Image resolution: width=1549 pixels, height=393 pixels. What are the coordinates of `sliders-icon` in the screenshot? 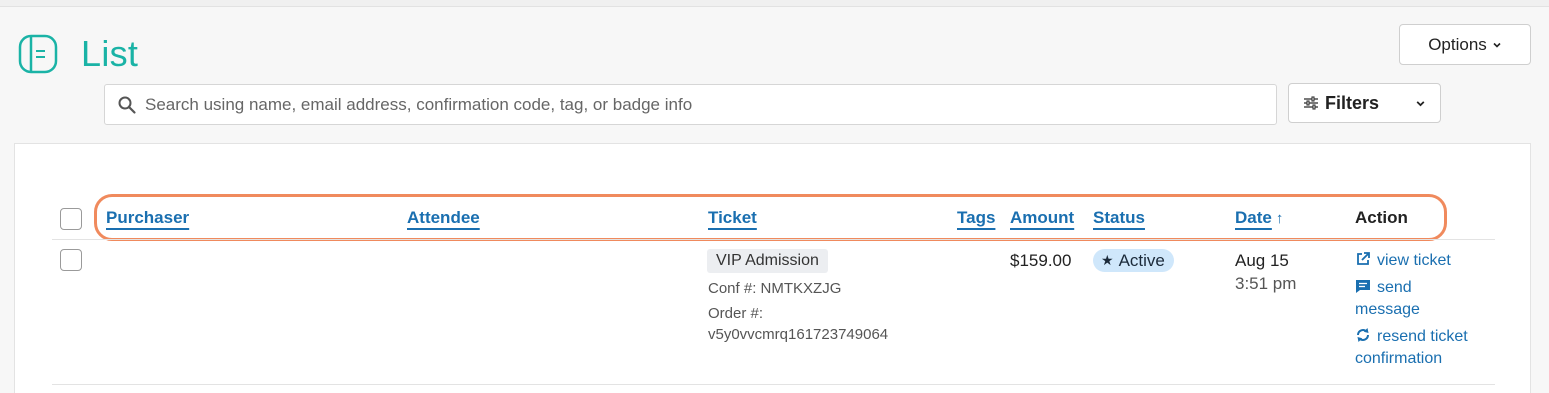 It's located at (1311, 103).